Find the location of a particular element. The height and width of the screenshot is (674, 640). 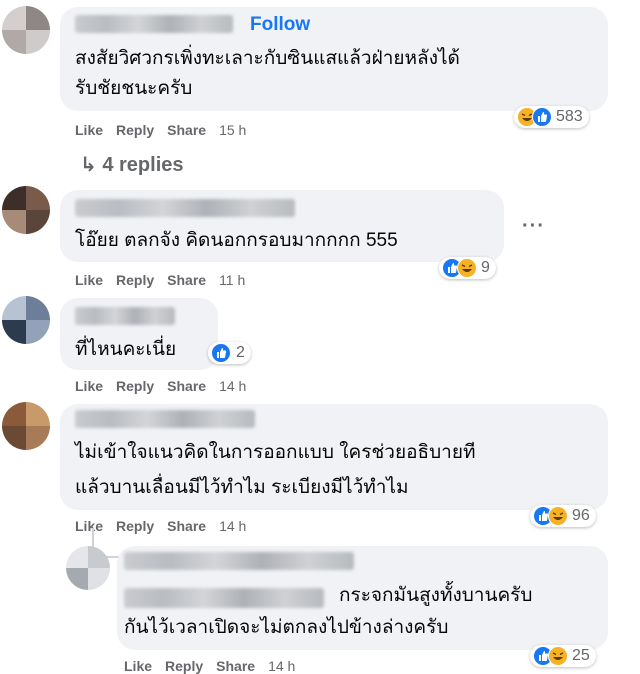

reaction-summary: 25 is located at coordinates (563, 656).